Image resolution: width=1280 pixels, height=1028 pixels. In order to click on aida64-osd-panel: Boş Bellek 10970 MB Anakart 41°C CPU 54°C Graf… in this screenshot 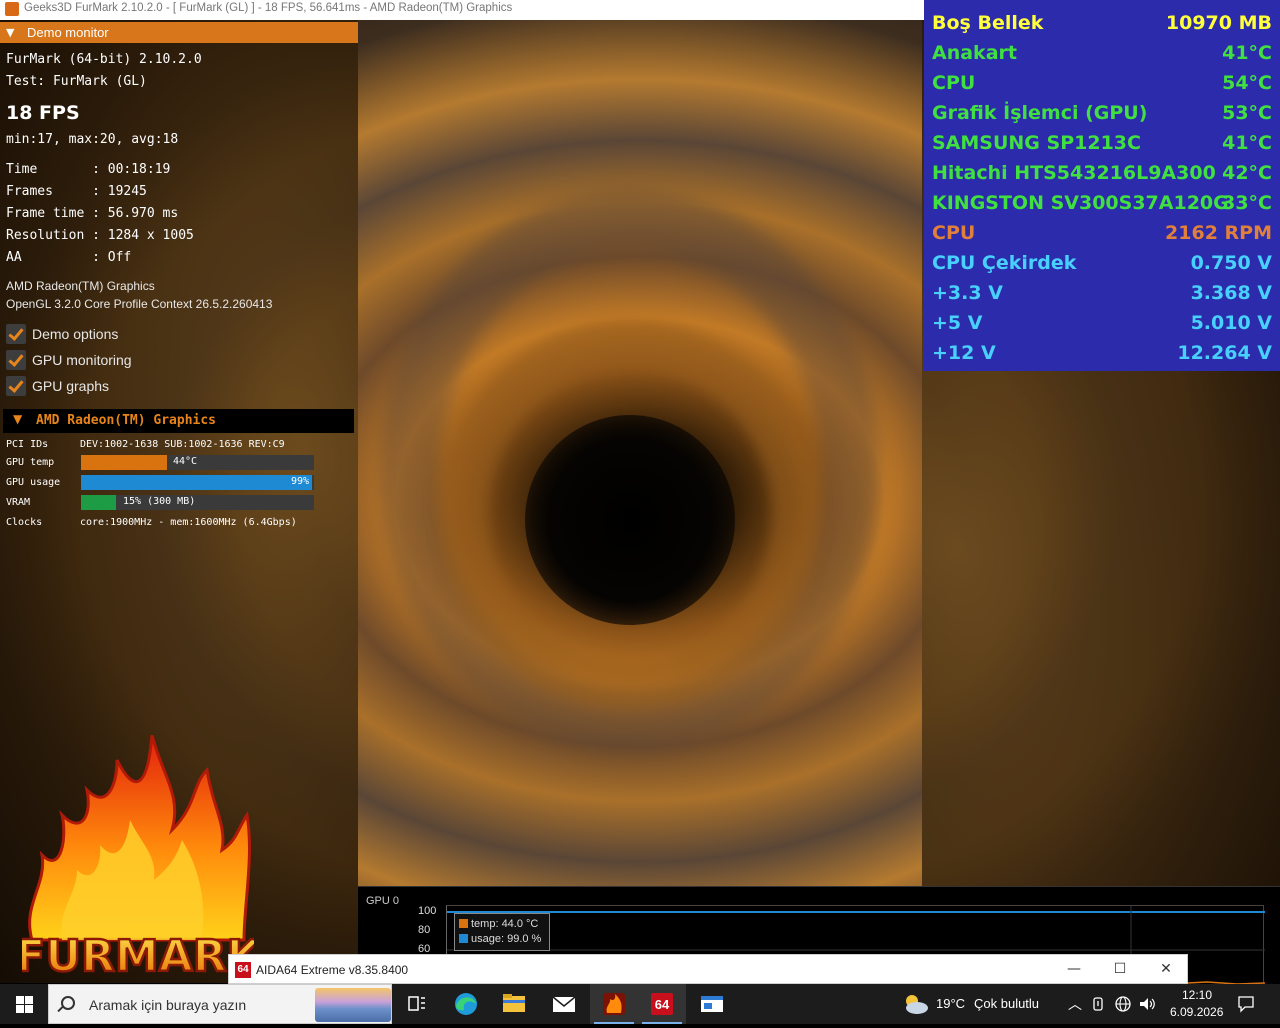, I will do `click(1102, 185)`.